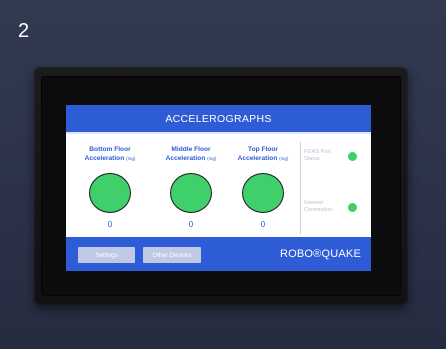  I want to click on top-floor-indicator, so click(263, 193).